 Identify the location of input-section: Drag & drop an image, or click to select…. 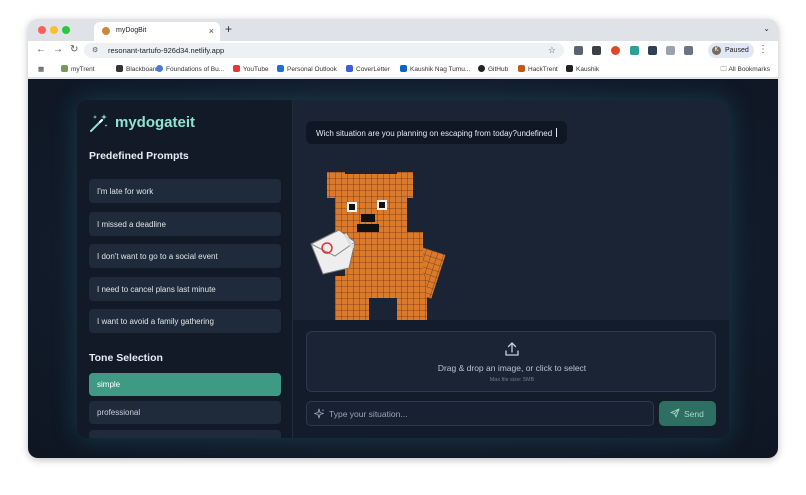
(511, 379).